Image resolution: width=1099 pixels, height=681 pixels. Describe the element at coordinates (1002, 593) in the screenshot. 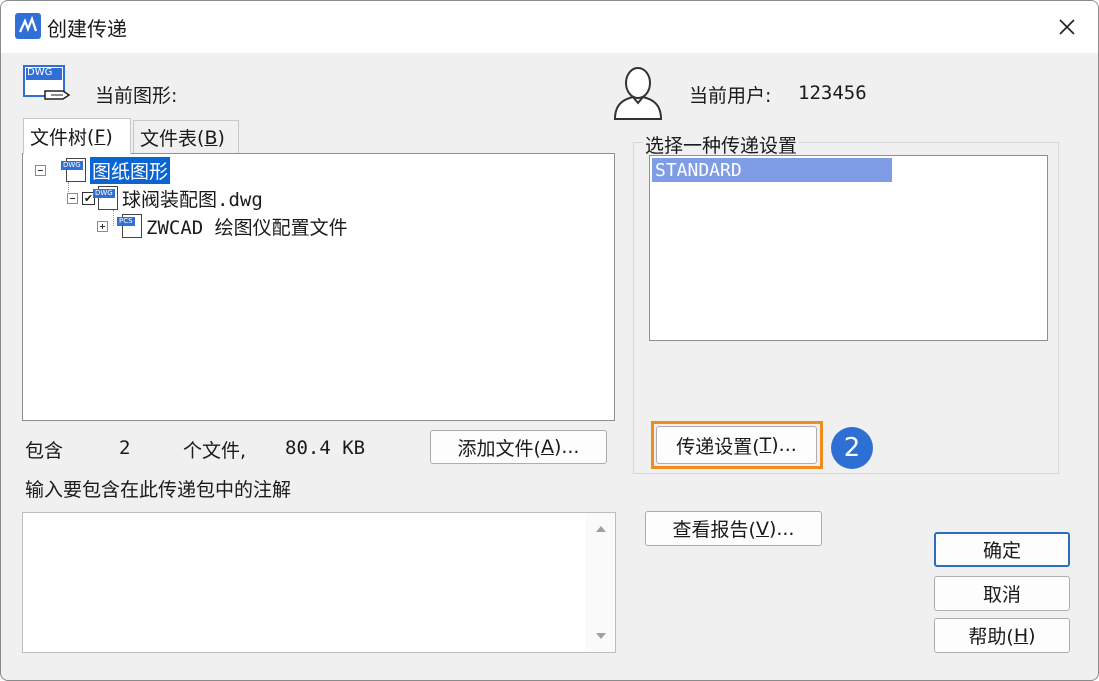

I see `cancel-button: 取消` at that location.